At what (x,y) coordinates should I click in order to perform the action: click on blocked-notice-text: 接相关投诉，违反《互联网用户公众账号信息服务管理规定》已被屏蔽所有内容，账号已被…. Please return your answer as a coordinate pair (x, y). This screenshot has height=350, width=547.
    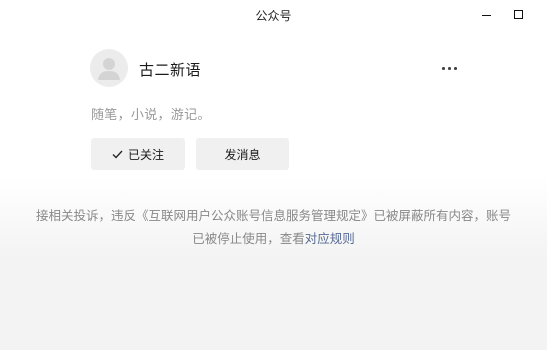
    Looking at the image, I should click on (273, 227).